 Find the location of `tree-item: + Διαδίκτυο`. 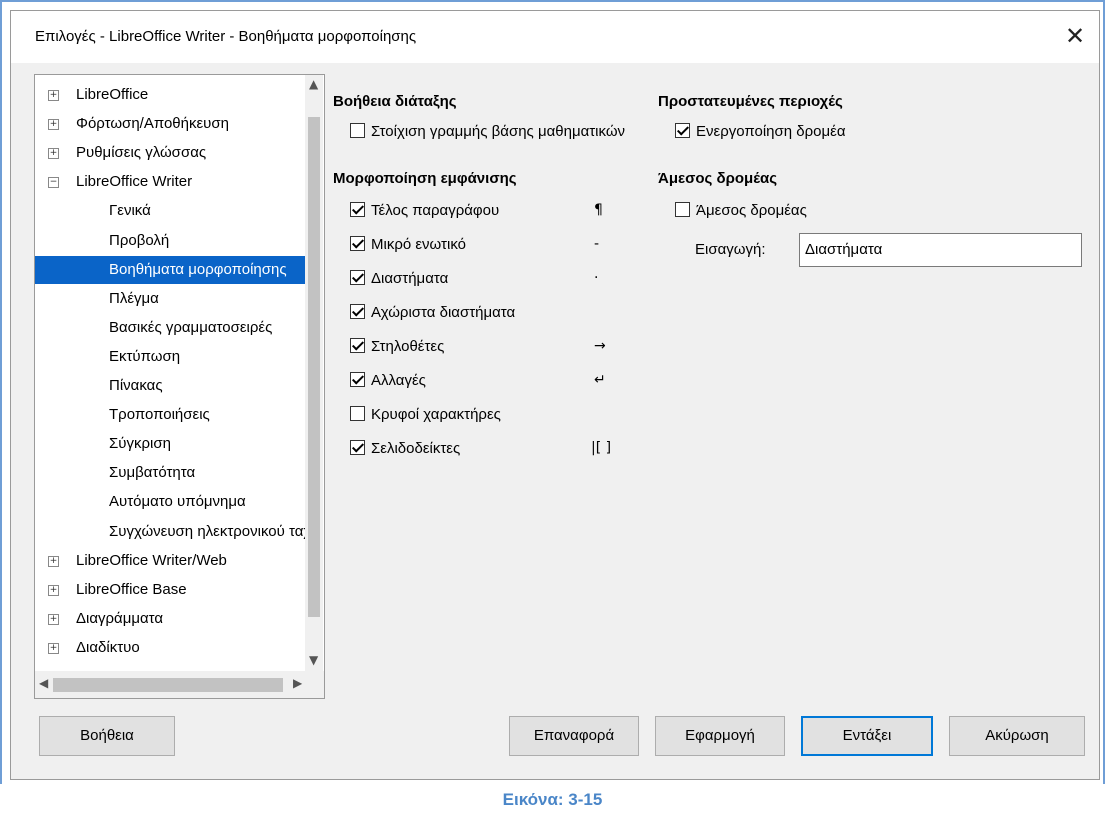

tree-item: + Διαδίκτυο is located at coordinates (170, 648).